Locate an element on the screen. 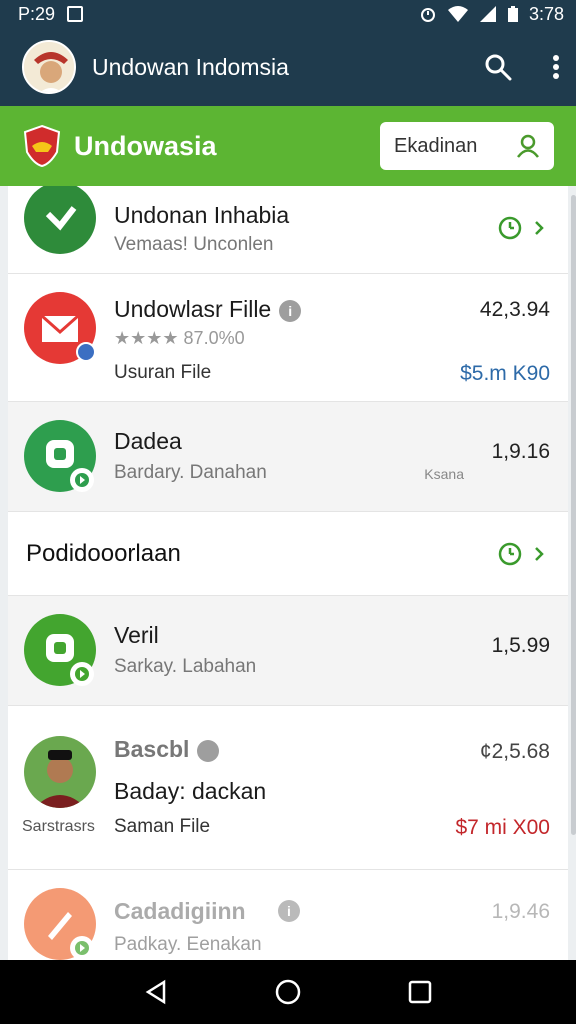 This screenshot has height=1024, width=576. list-item: Dadea Bardary. Danahan Ksana 1,9.16 is located at coordinates (288, 457).